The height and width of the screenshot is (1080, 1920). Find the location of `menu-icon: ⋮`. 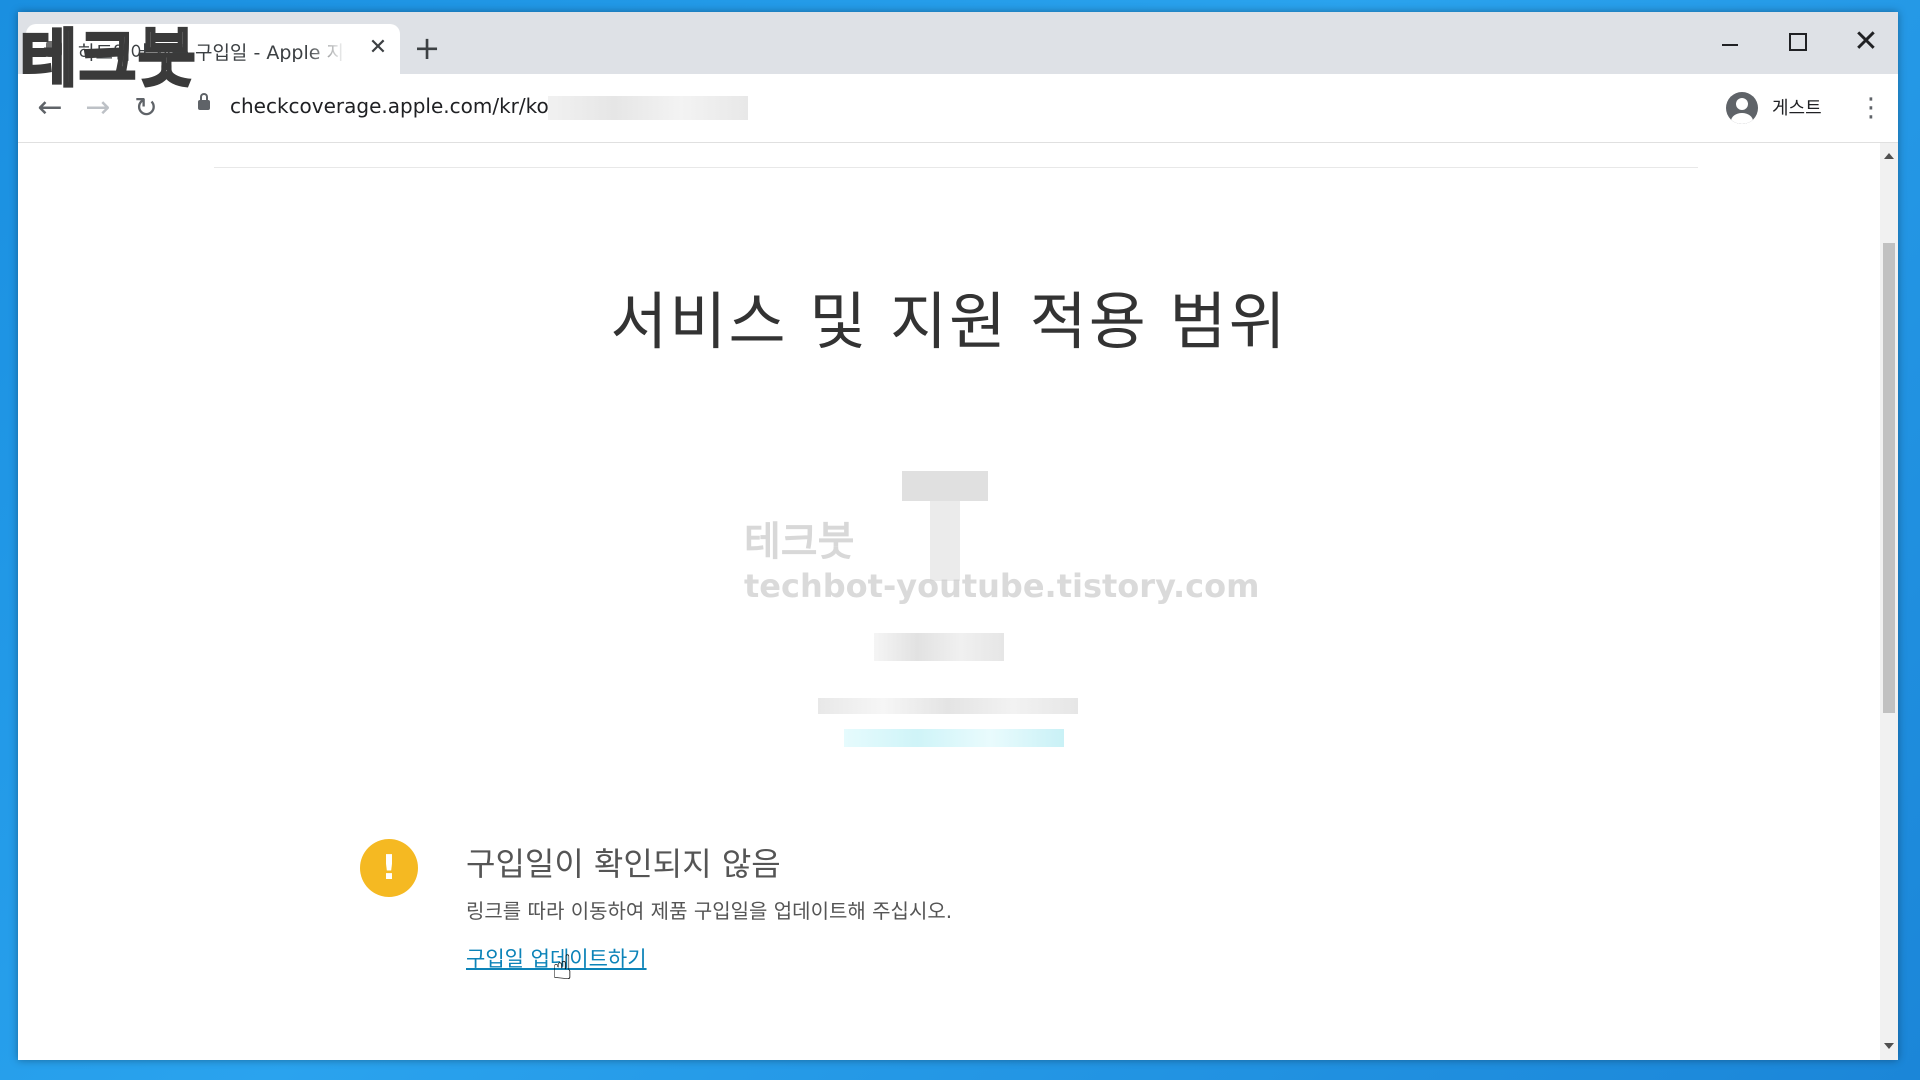

menu-icon: ⋮ is located at coordinates (1871, 108).